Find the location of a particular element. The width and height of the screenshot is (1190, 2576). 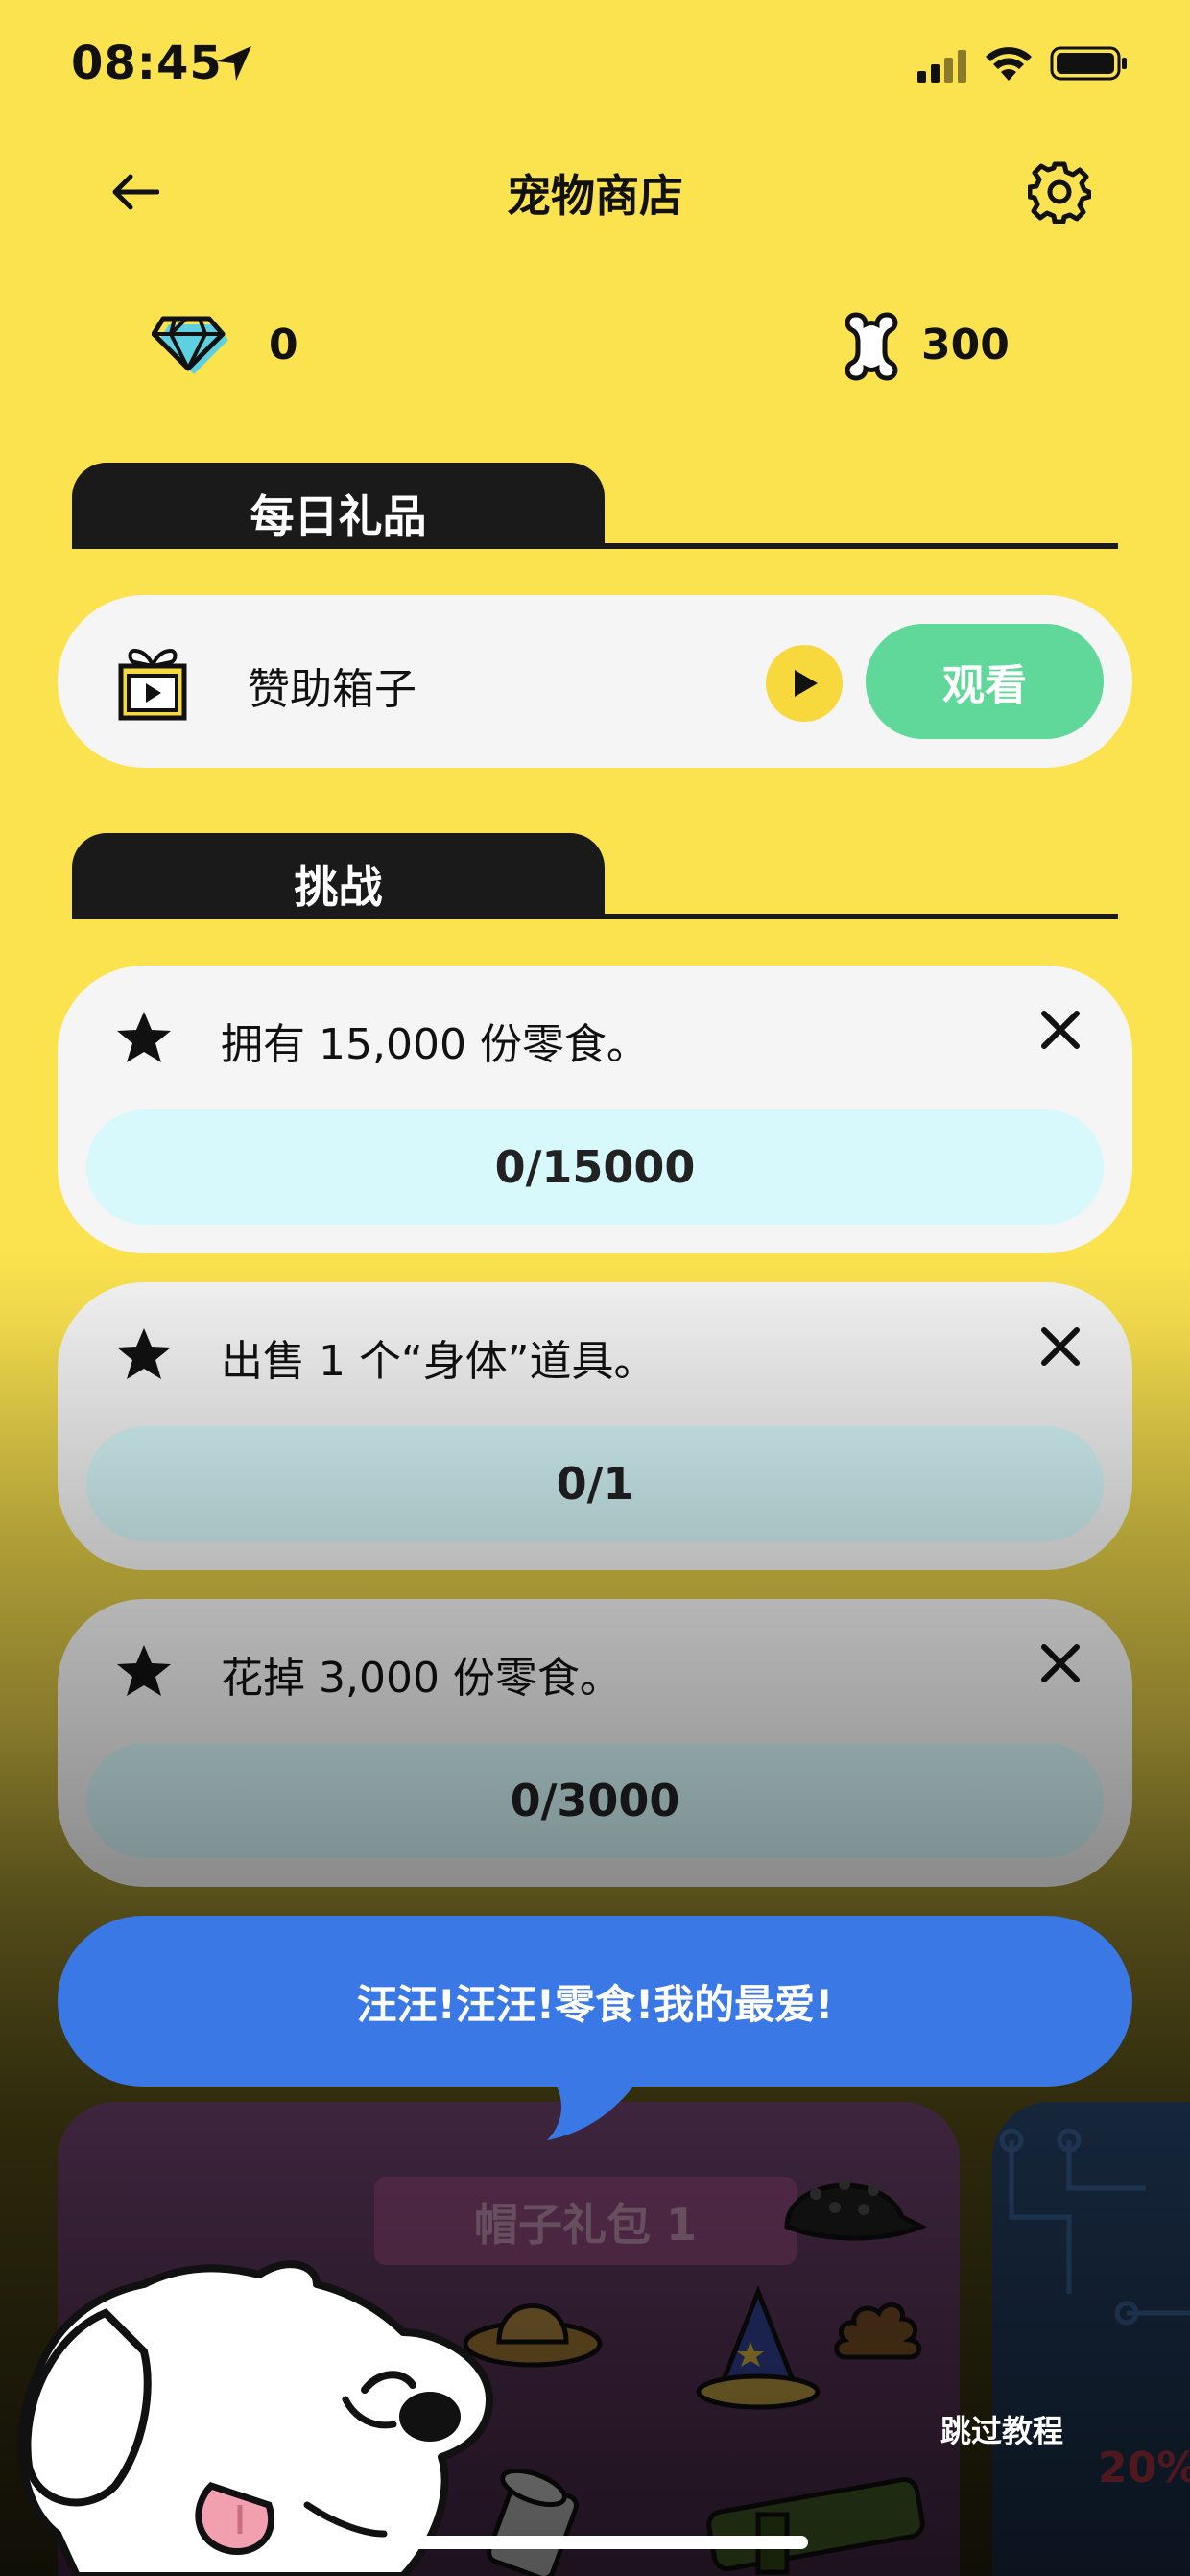

arrow-left-icon is located at coordinates (135, 192).